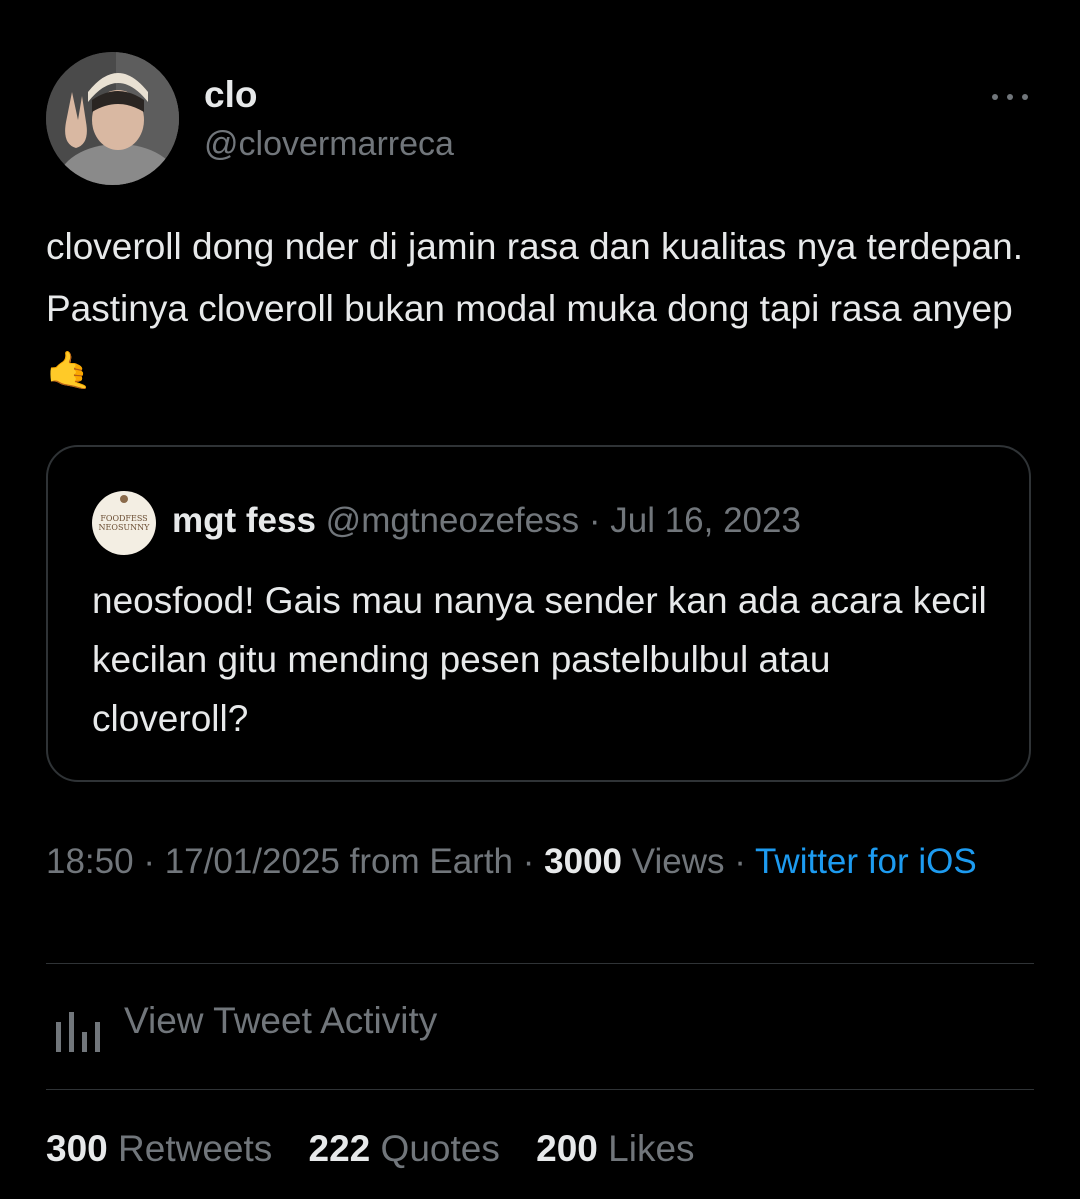  I want to click on user-photo-avatar-icon, so click(112, 118).